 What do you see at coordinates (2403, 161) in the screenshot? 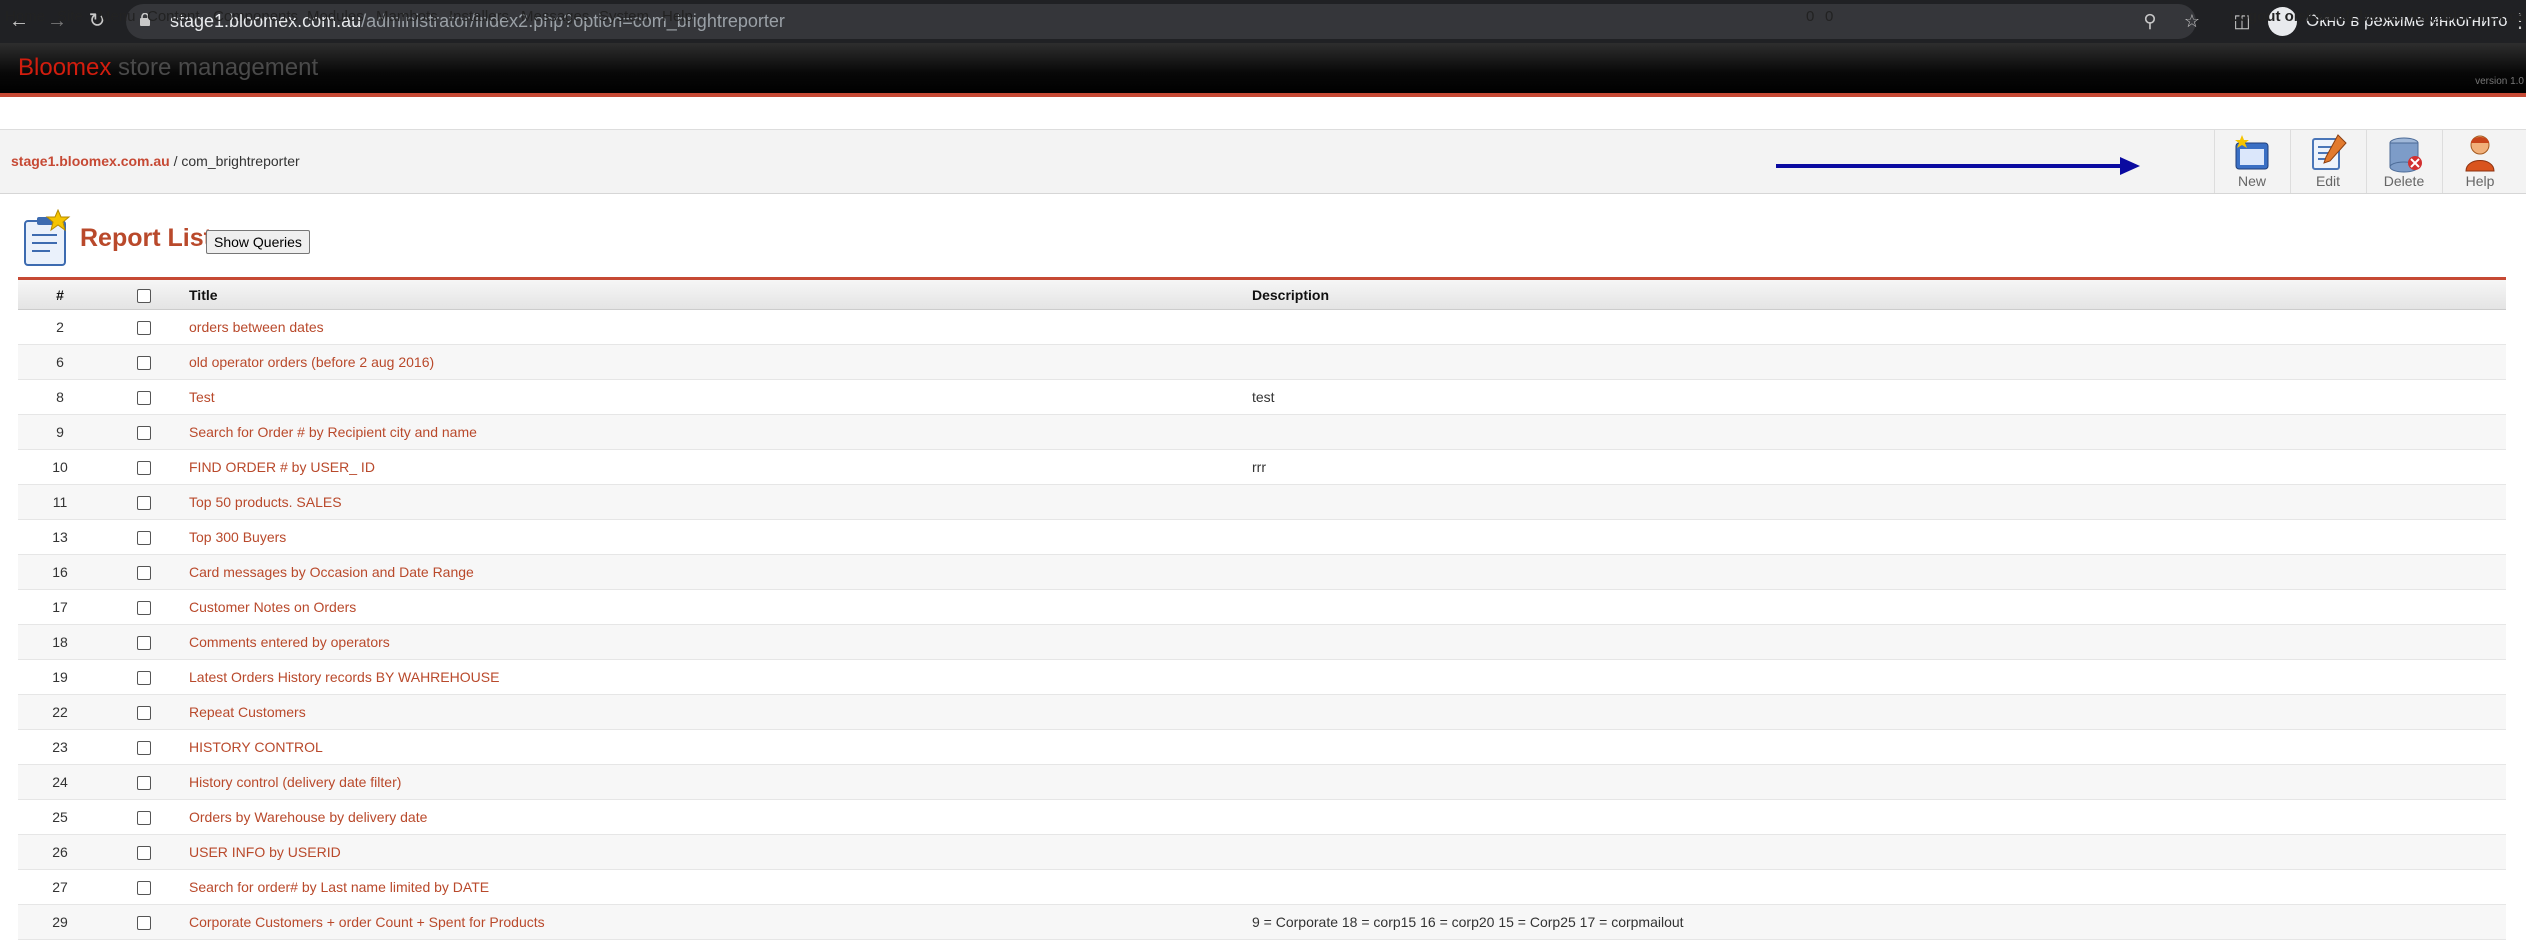
I see `delete-button: Delete` at bounding box center [2403, 161].